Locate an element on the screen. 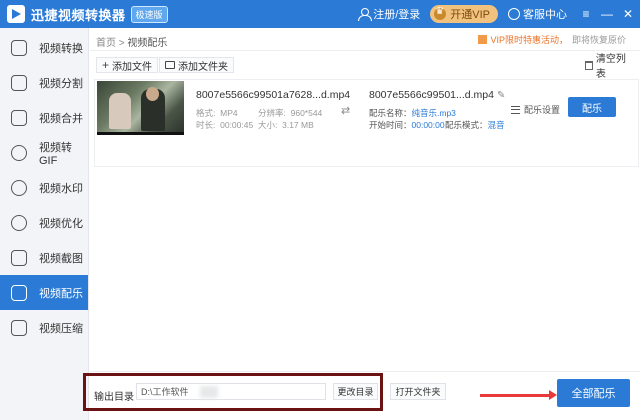 This screenshot has width=640, height=420. sliders-icon is located at coordinates (515, 109).